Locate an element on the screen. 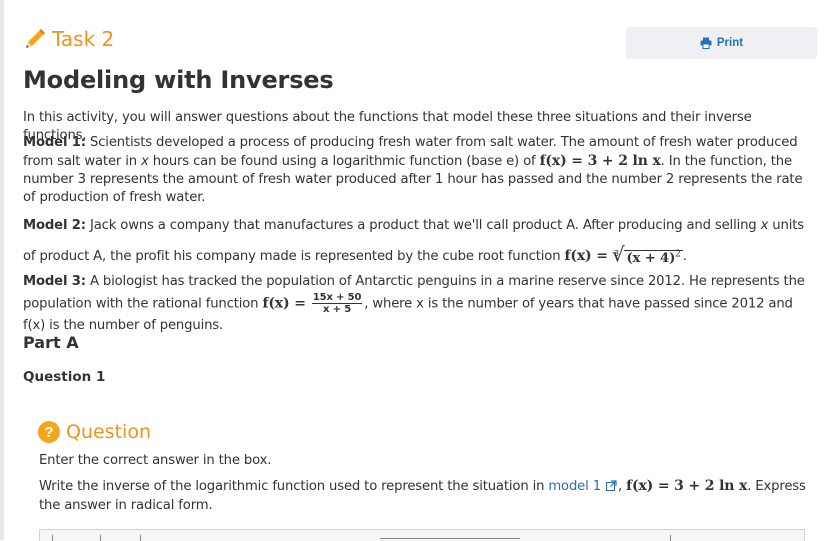 The image size is (833, 541). model-2-label: Model 2: is located at coordinates (54, 226).